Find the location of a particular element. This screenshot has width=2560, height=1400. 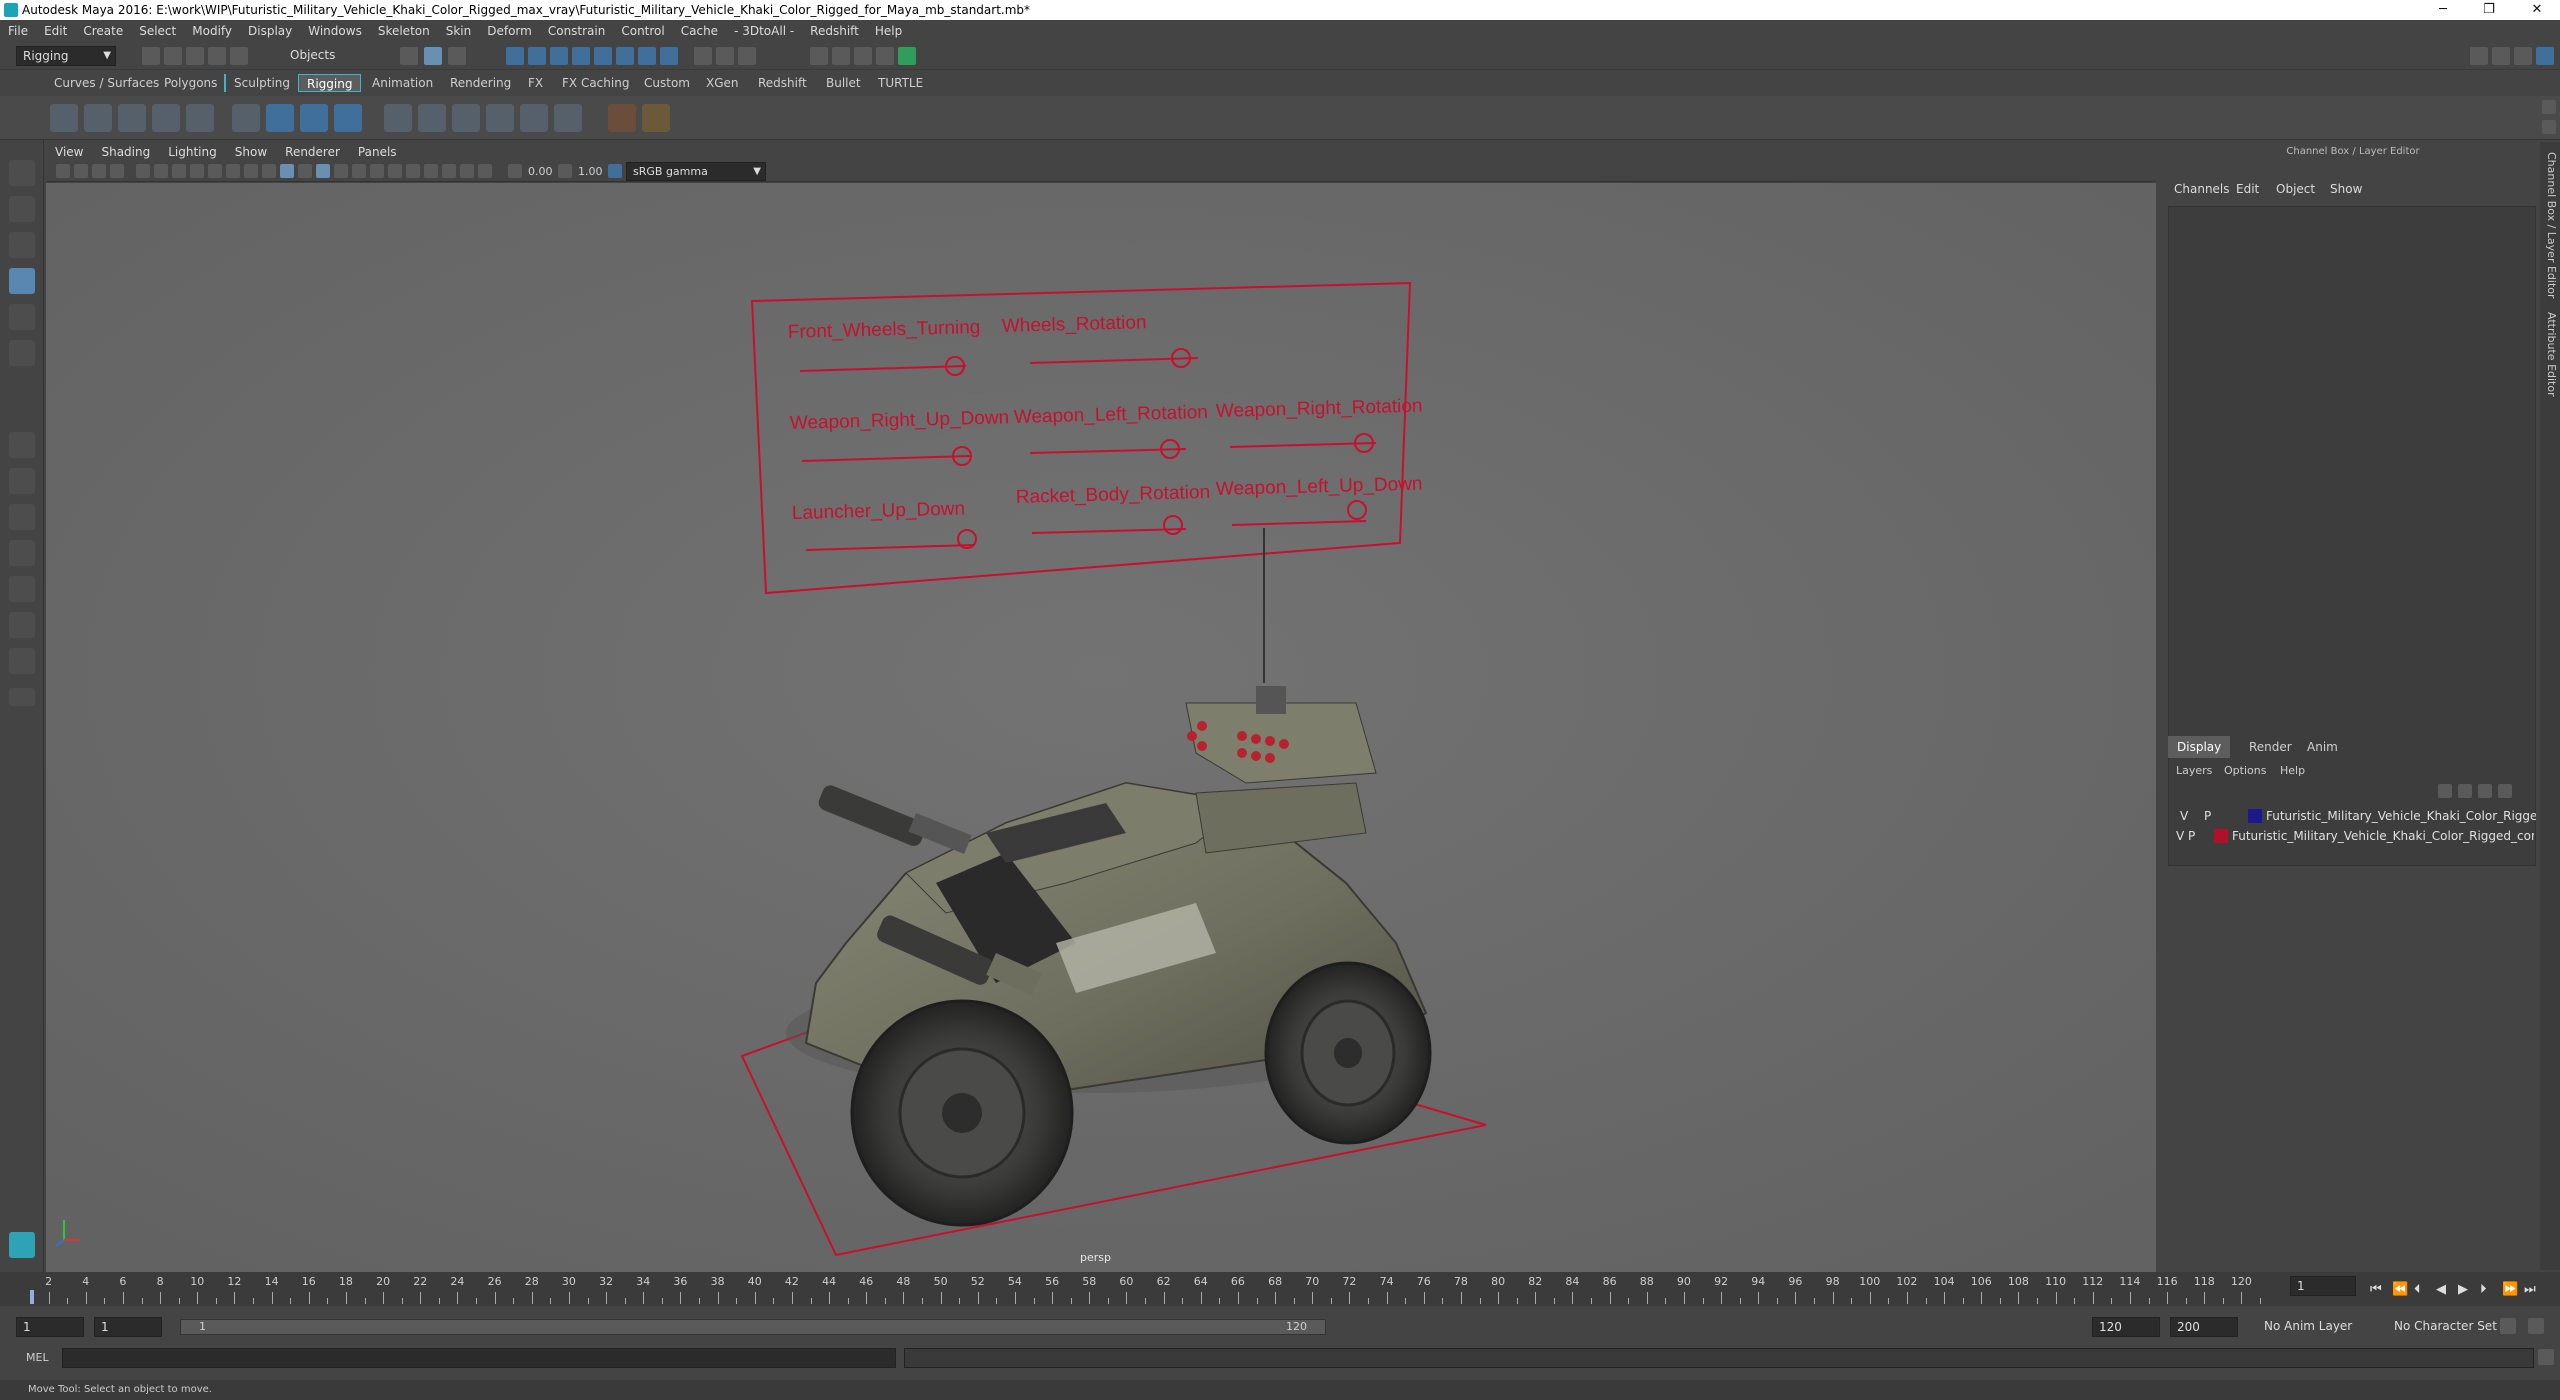

menu-file: File is located at coordinates (18, 31).